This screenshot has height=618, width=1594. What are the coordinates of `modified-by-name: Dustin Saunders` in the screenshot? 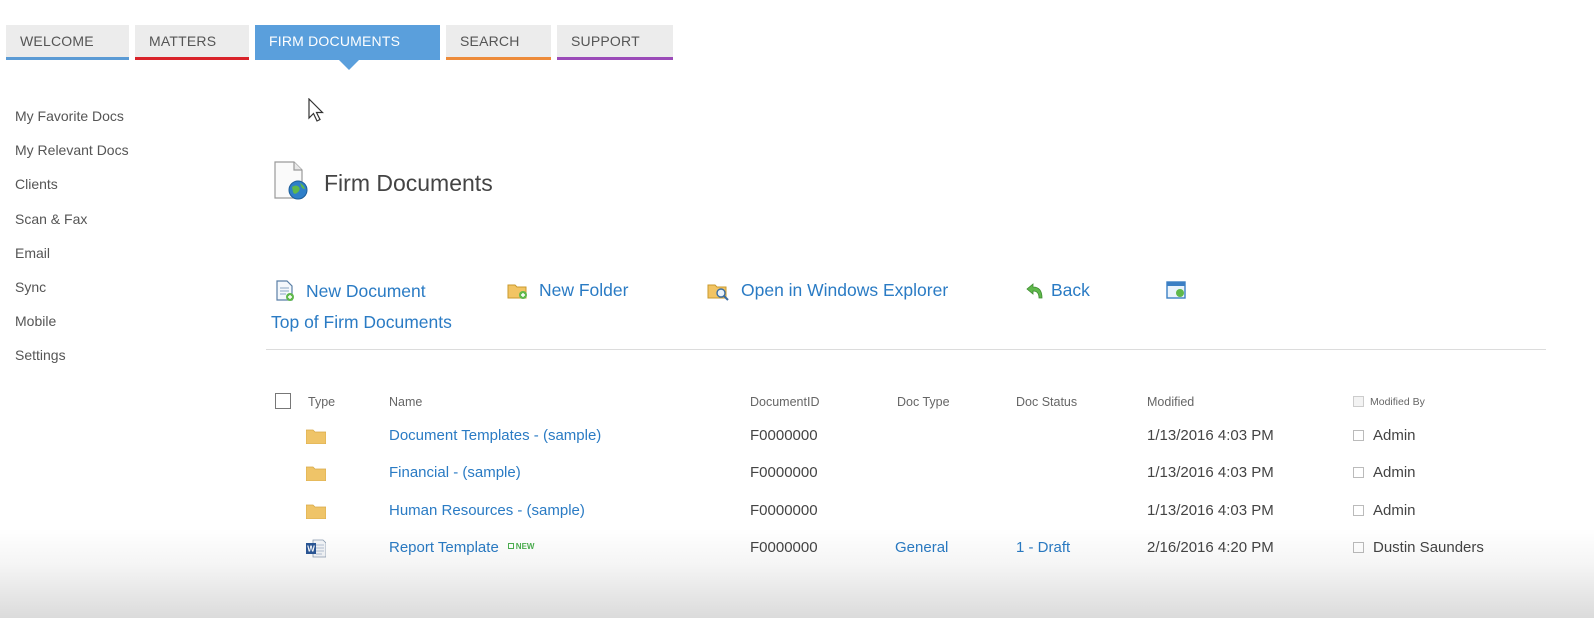 It's located at (1428, 547).